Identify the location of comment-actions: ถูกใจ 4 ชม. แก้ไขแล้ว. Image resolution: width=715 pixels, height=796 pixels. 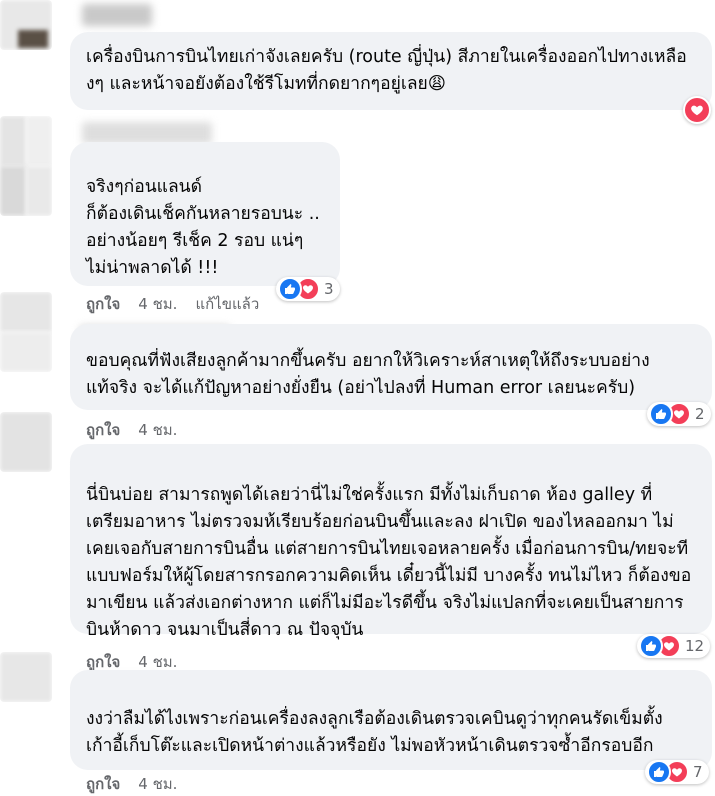
(181, 304).